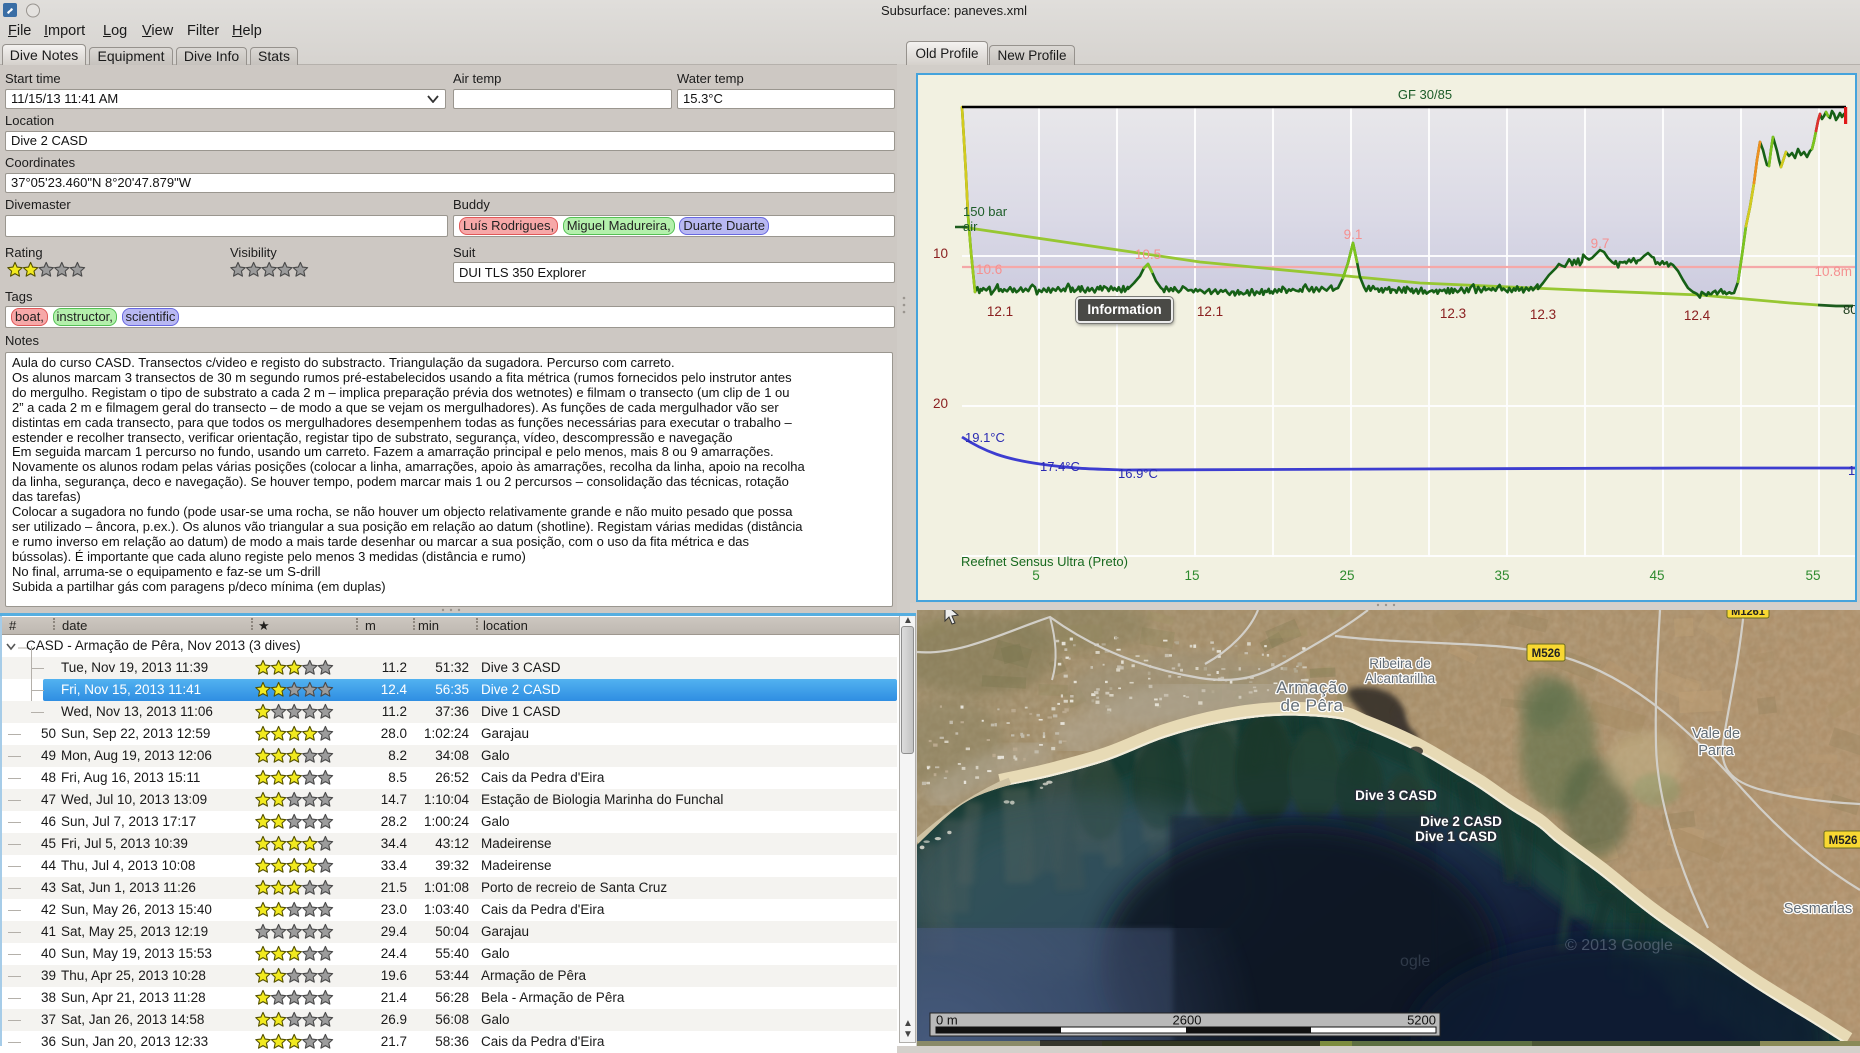  What do you see at coordinates (1656, 575) in the screenshot?
I see `svg-text: 45` at bounding box center [1656, 575].